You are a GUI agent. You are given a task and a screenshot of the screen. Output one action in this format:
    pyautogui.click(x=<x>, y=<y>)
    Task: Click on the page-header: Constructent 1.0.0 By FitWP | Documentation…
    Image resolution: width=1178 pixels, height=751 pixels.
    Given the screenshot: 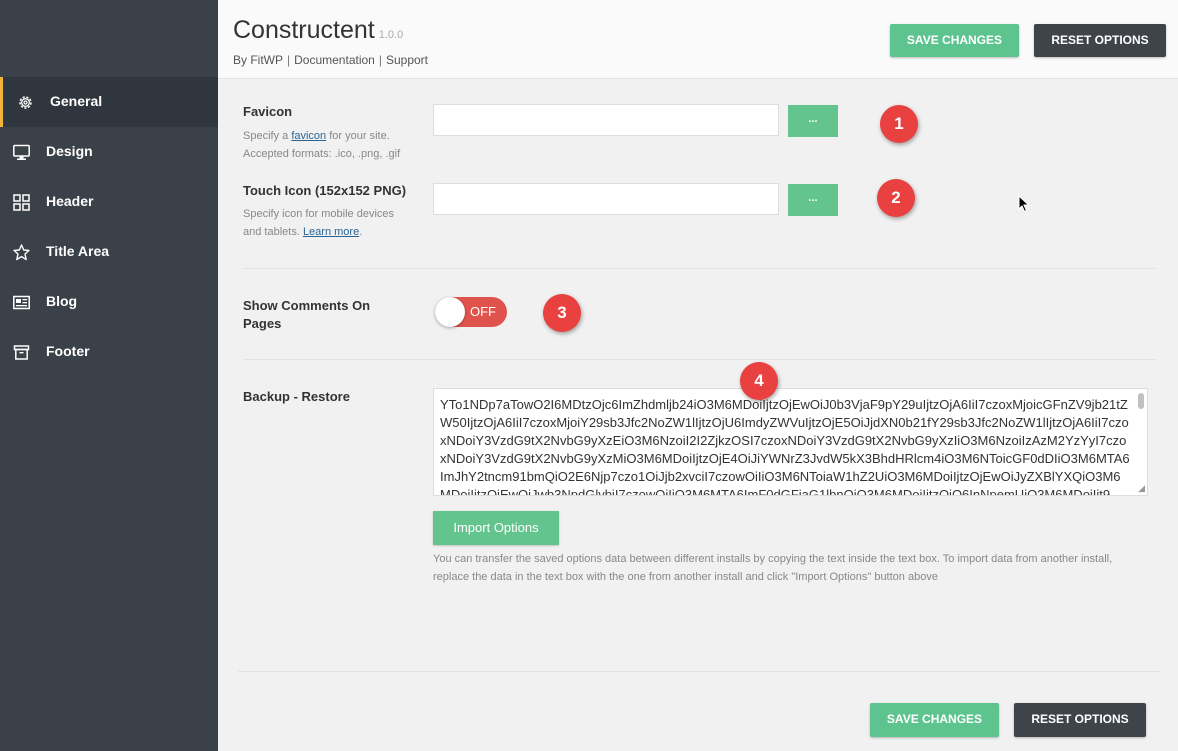 What is the action you would take?
    pyautogui.click(x=698, y=39)
    